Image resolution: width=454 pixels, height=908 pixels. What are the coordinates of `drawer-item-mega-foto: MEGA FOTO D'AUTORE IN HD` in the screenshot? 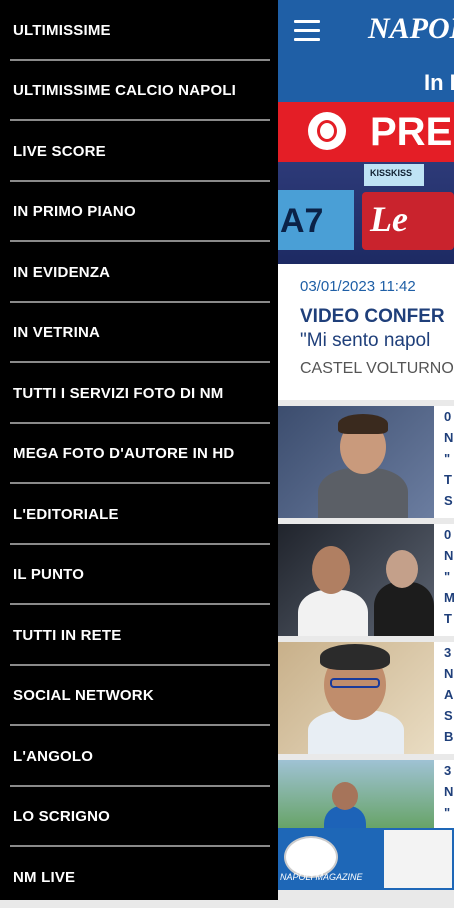 It's located at (139, 454).